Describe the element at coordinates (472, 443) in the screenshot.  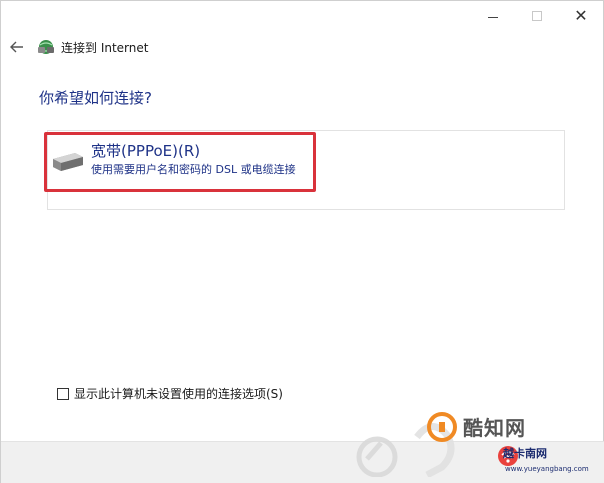
I see `site-watermark: 酷知网 越卡南网 www.yueyangbang.com` at that location.